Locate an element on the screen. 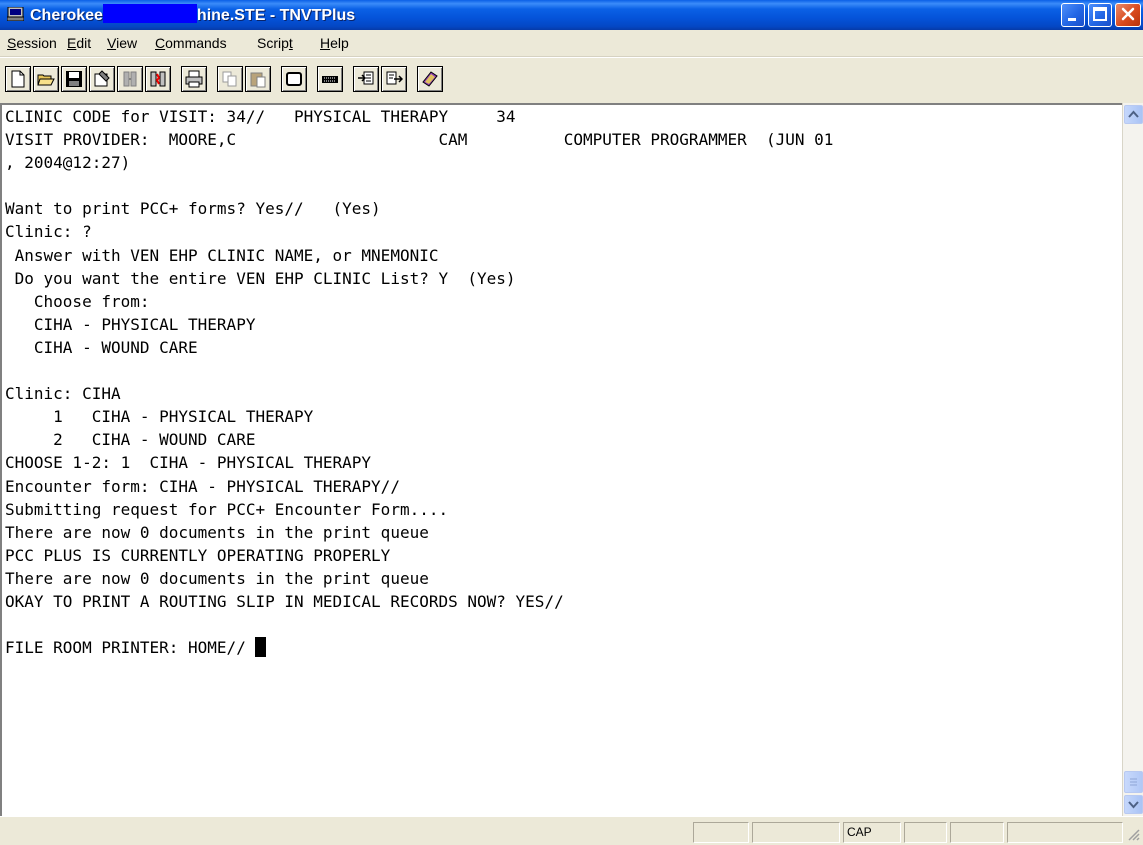 The image size is (1143, 845). new-button is located at coordinates (18, 79).